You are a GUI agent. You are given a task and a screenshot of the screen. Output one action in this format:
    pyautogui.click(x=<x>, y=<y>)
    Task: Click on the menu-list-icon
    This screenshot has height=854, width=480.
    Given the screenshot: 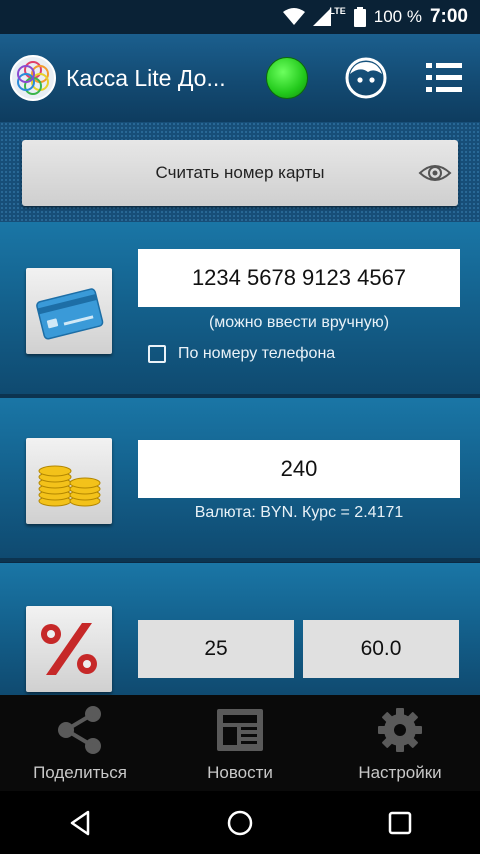 What is the action you would take?
    pyautogui.click(x=444, y=78)
    